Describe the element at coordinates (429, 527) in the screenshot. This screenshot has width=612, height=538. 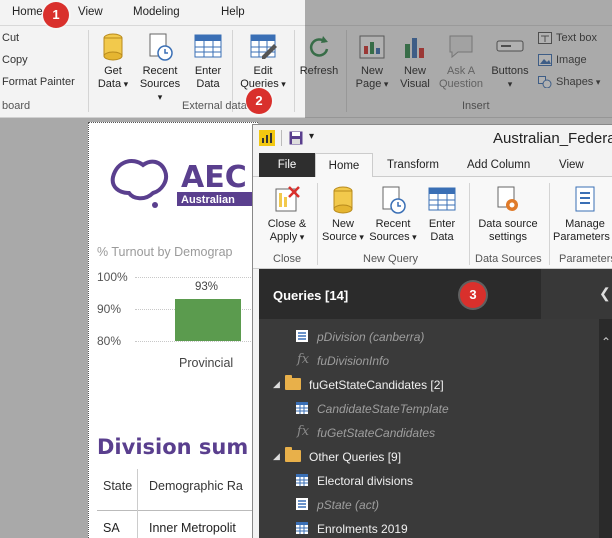
I see `query-item-enrolments-2019: Enrolments 2019` at that location.